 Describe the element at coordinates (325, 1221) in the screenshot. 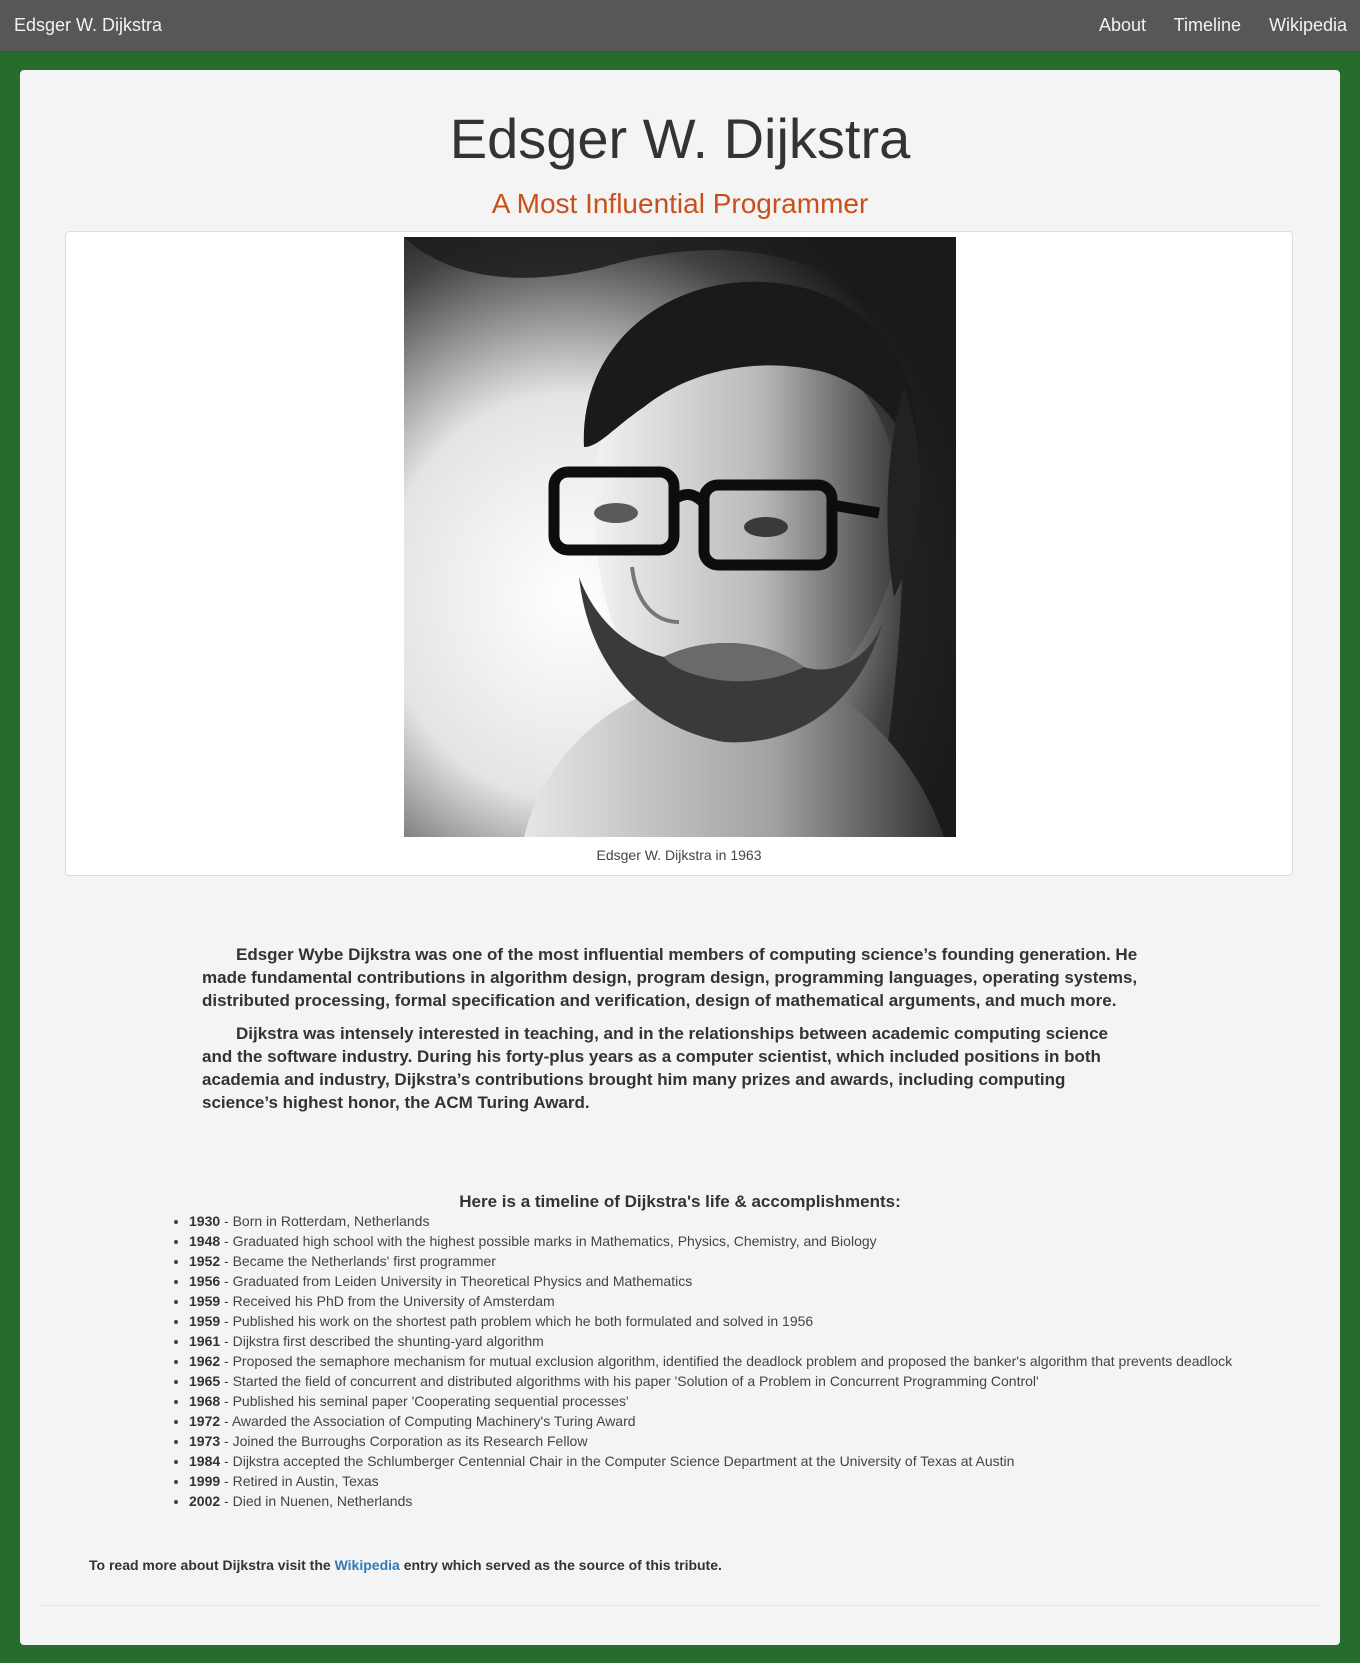

I see `timeline-event: - Born in Rotterdam, Netherlands` at that location.